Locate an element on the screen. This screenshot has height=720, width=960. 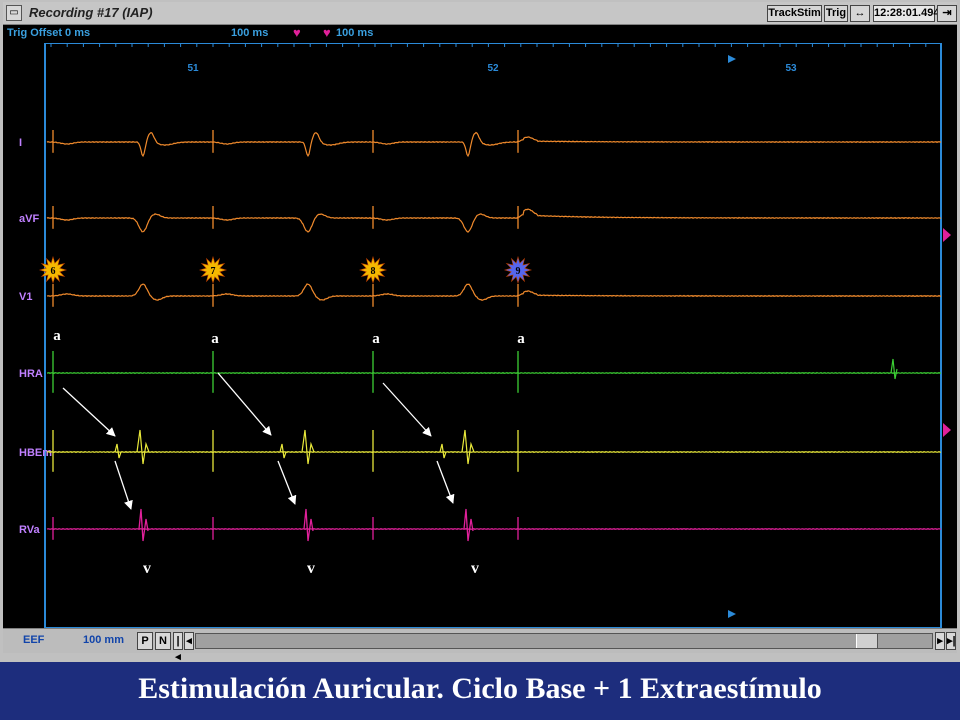
stimulus-number: 9 is located at coordinates (518, 271).